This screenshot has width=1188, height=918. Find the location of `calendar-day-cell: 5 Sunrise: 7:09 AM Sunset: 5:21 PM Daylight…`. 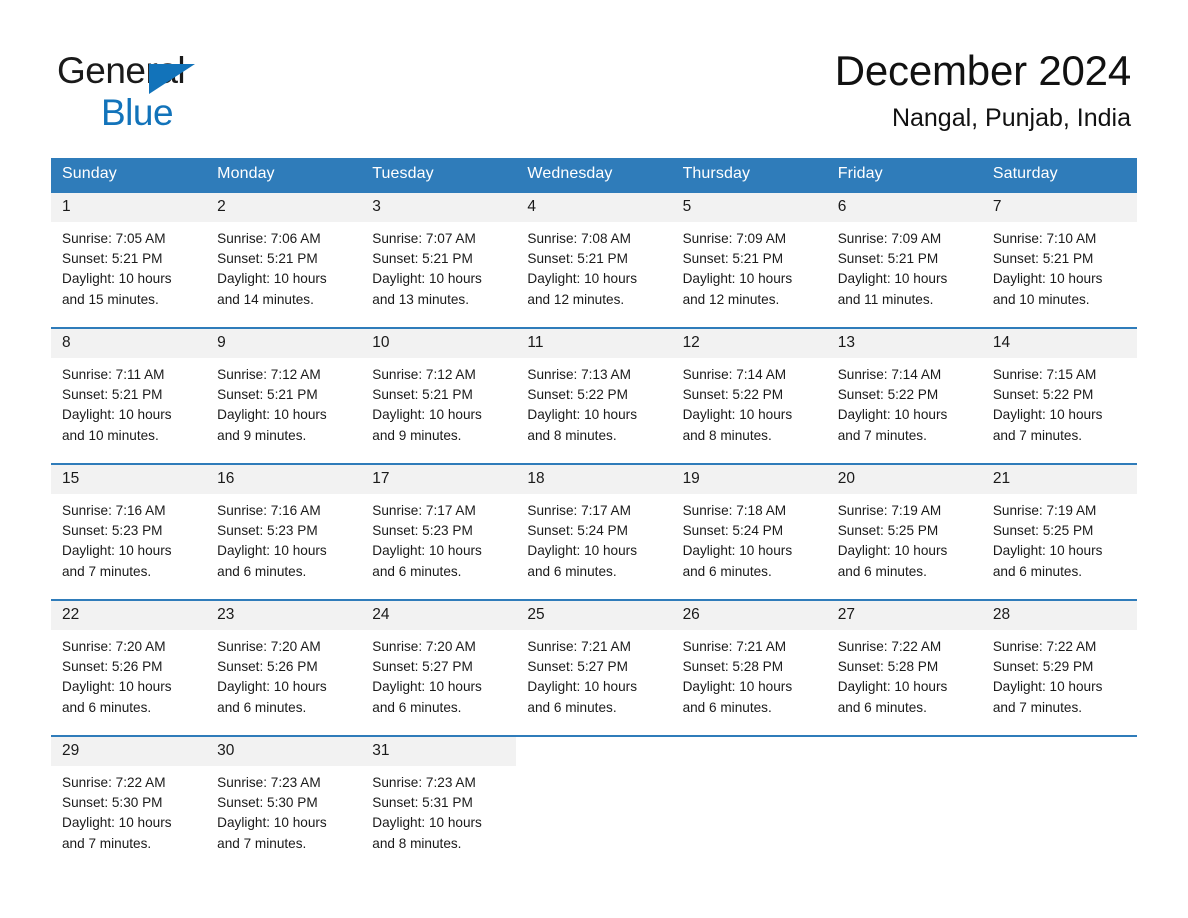

calendar-day-cell: 5 Sunrise: 7:09 AM Sunset: 5:21 PM Daylight… is located at coordinates (749, 251).